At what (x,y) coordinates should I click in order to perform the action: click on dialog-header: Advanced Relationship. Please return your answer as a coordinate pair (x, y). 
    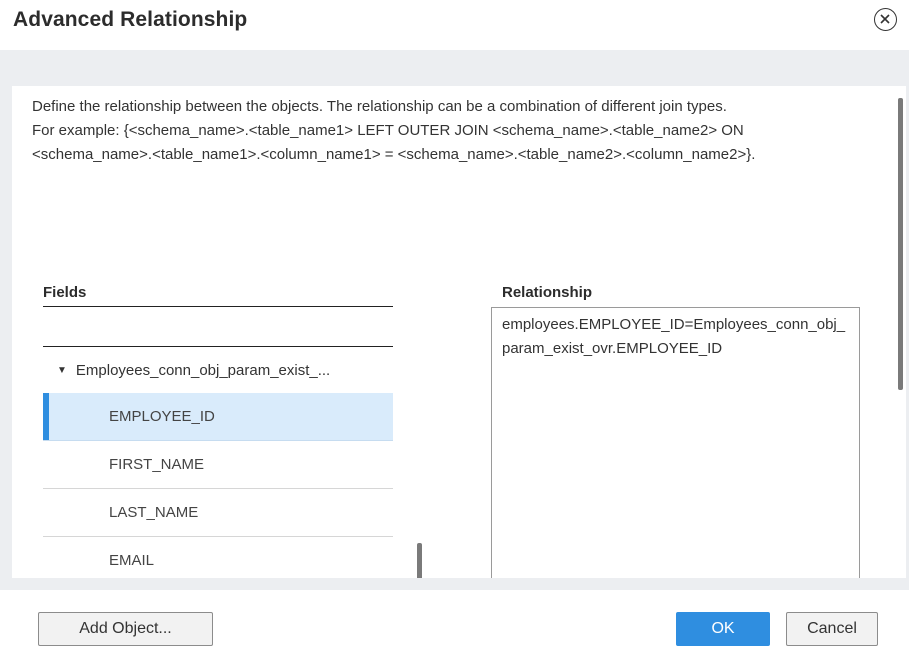
    Looking at the image, I should click on (454, 25).